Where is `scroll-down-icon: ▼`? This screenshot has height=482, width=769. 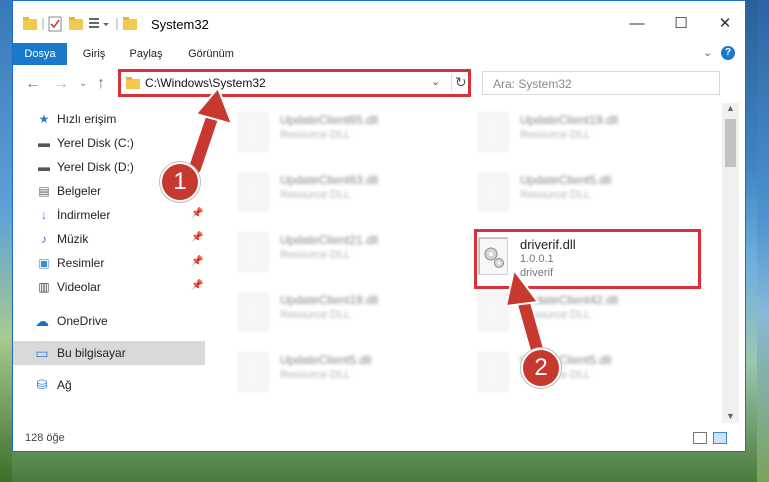
scroll-down-icon: ▼ is located at coordinates (730, 416).